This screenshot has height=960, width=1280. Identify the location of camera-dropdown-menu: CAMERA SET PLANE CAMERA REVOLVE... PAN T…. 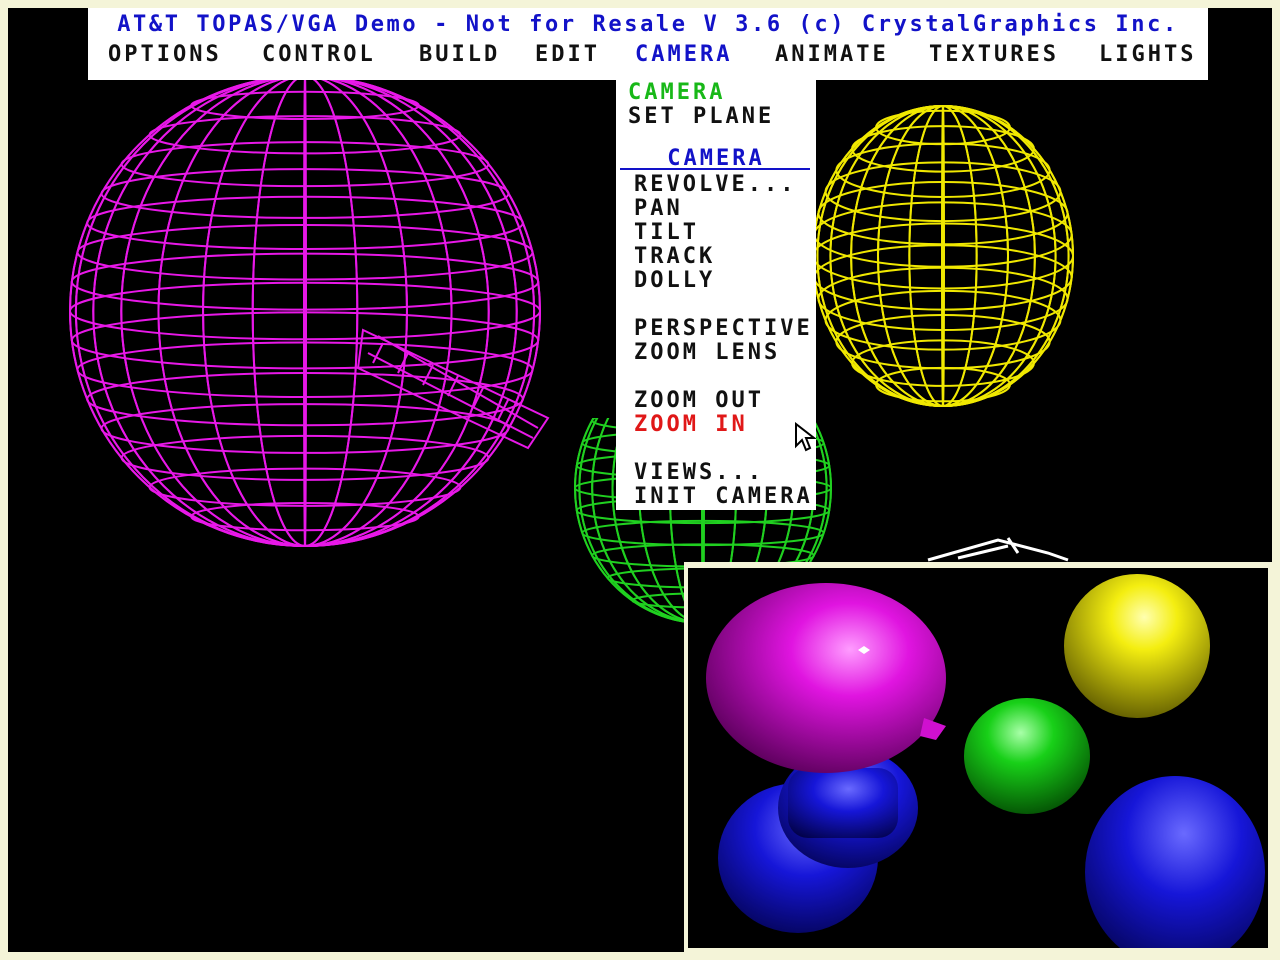
(716, 295).